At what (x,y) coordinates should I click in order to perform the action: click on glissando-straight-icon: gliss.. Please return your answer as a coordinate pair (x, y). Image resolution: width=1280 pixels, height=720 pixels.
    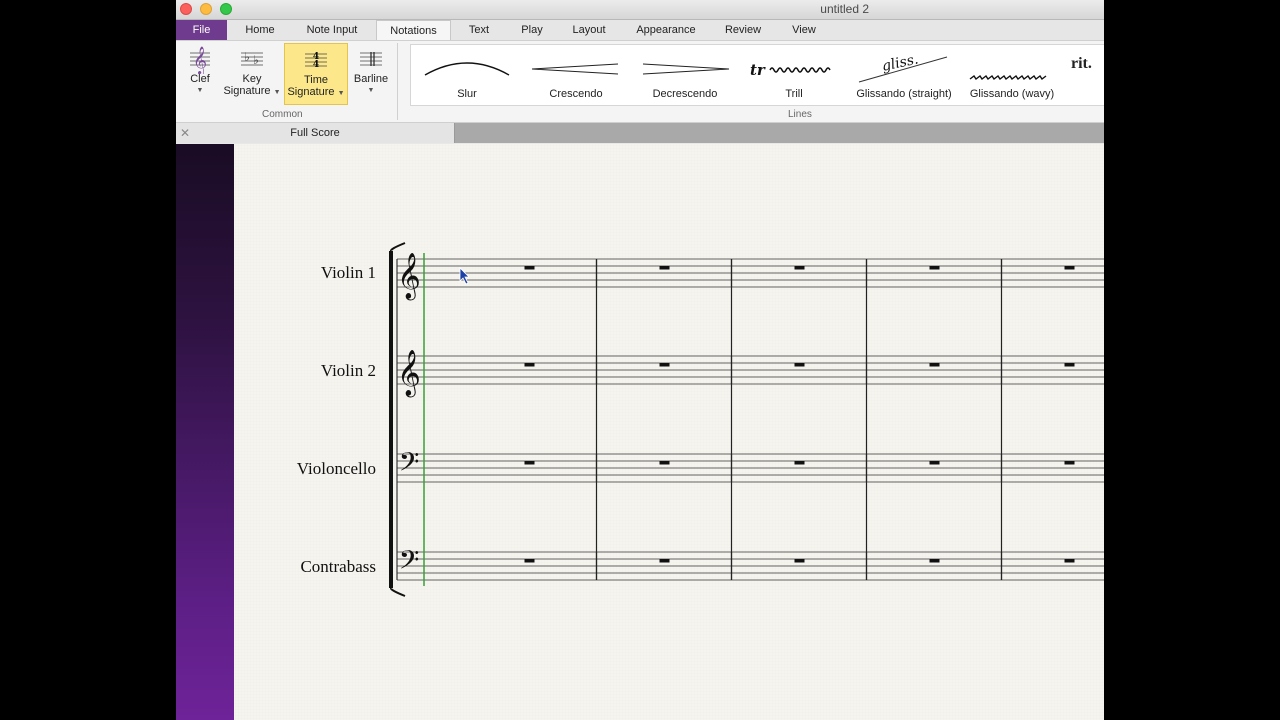
    Looking at the image, I should click on (904, 67).